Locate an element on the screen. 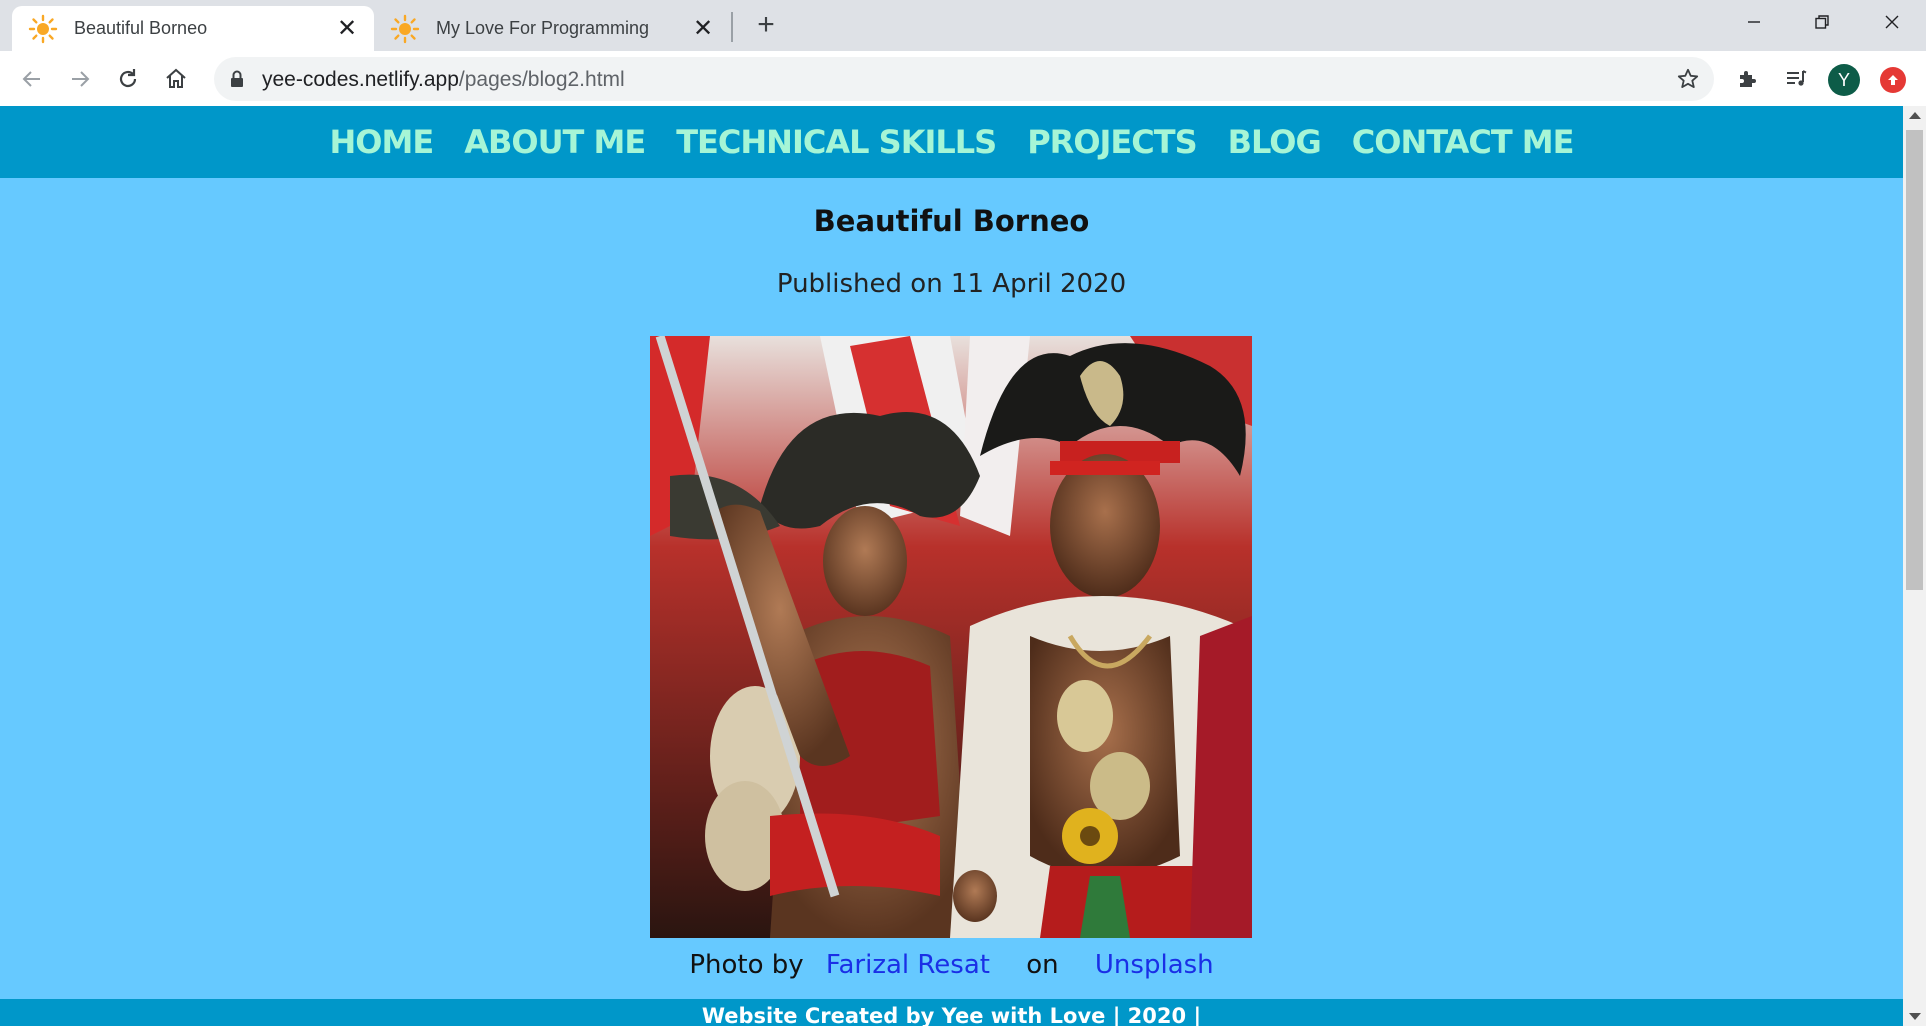 This screenshot has width=1926, height=1026. photographer-link: Farizal Resat is located at coordinates (908, 965).